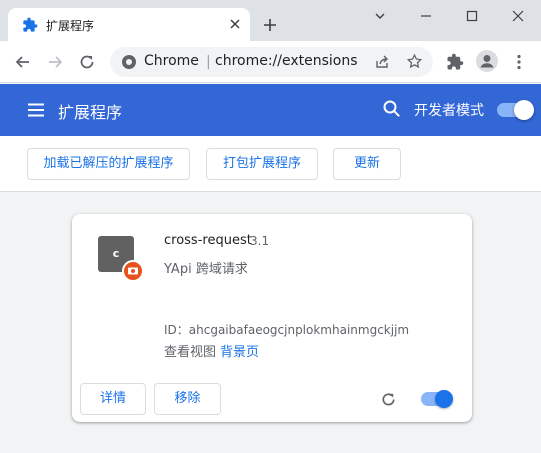  What do you see at coordinates (392, 109) in the screenshot?
I see `search-icon` at bounding box center [392, 109].